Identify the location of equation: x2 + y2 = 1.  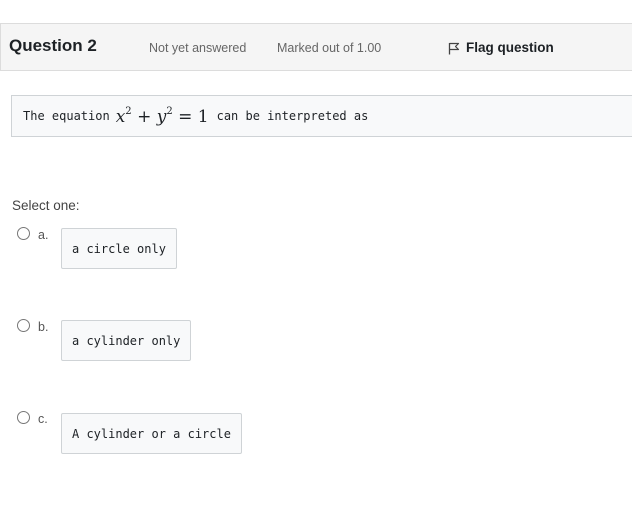
(162, 116).